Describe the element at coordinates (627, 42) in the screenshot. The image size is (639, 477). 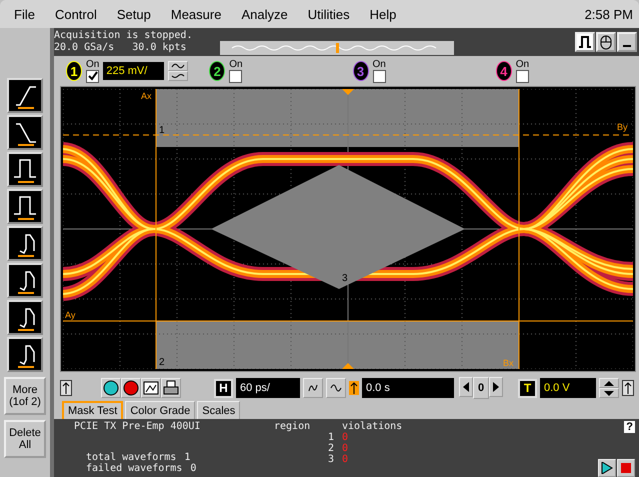
I see `minimize-button` at that location.